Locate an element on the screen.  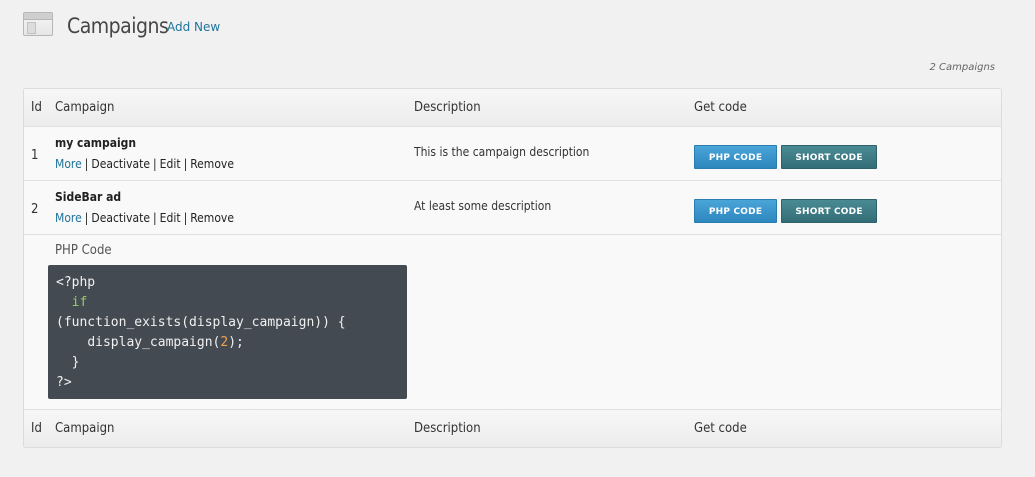
page-title: Campaigns is located at coordinates (118, 26).